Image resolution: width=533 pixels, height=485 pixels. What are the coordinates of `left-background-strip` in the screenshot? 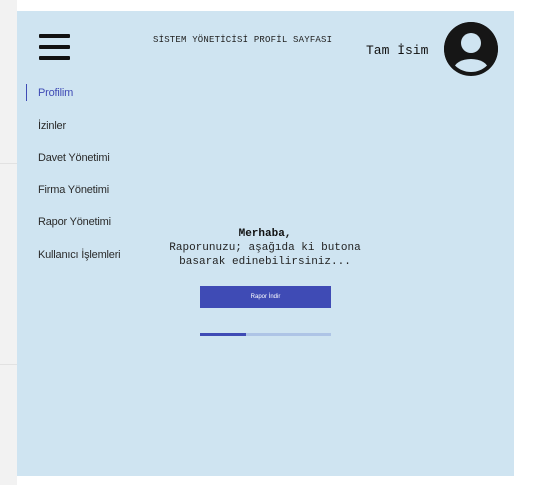 It's located at (8, 242).